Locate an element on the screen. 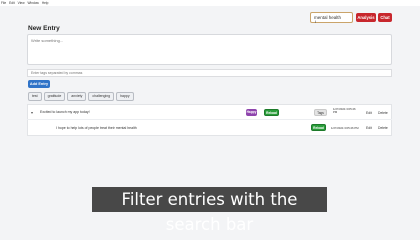 The image size is (420, 240). page-title: New Entry is located at coordinates (44, 28).